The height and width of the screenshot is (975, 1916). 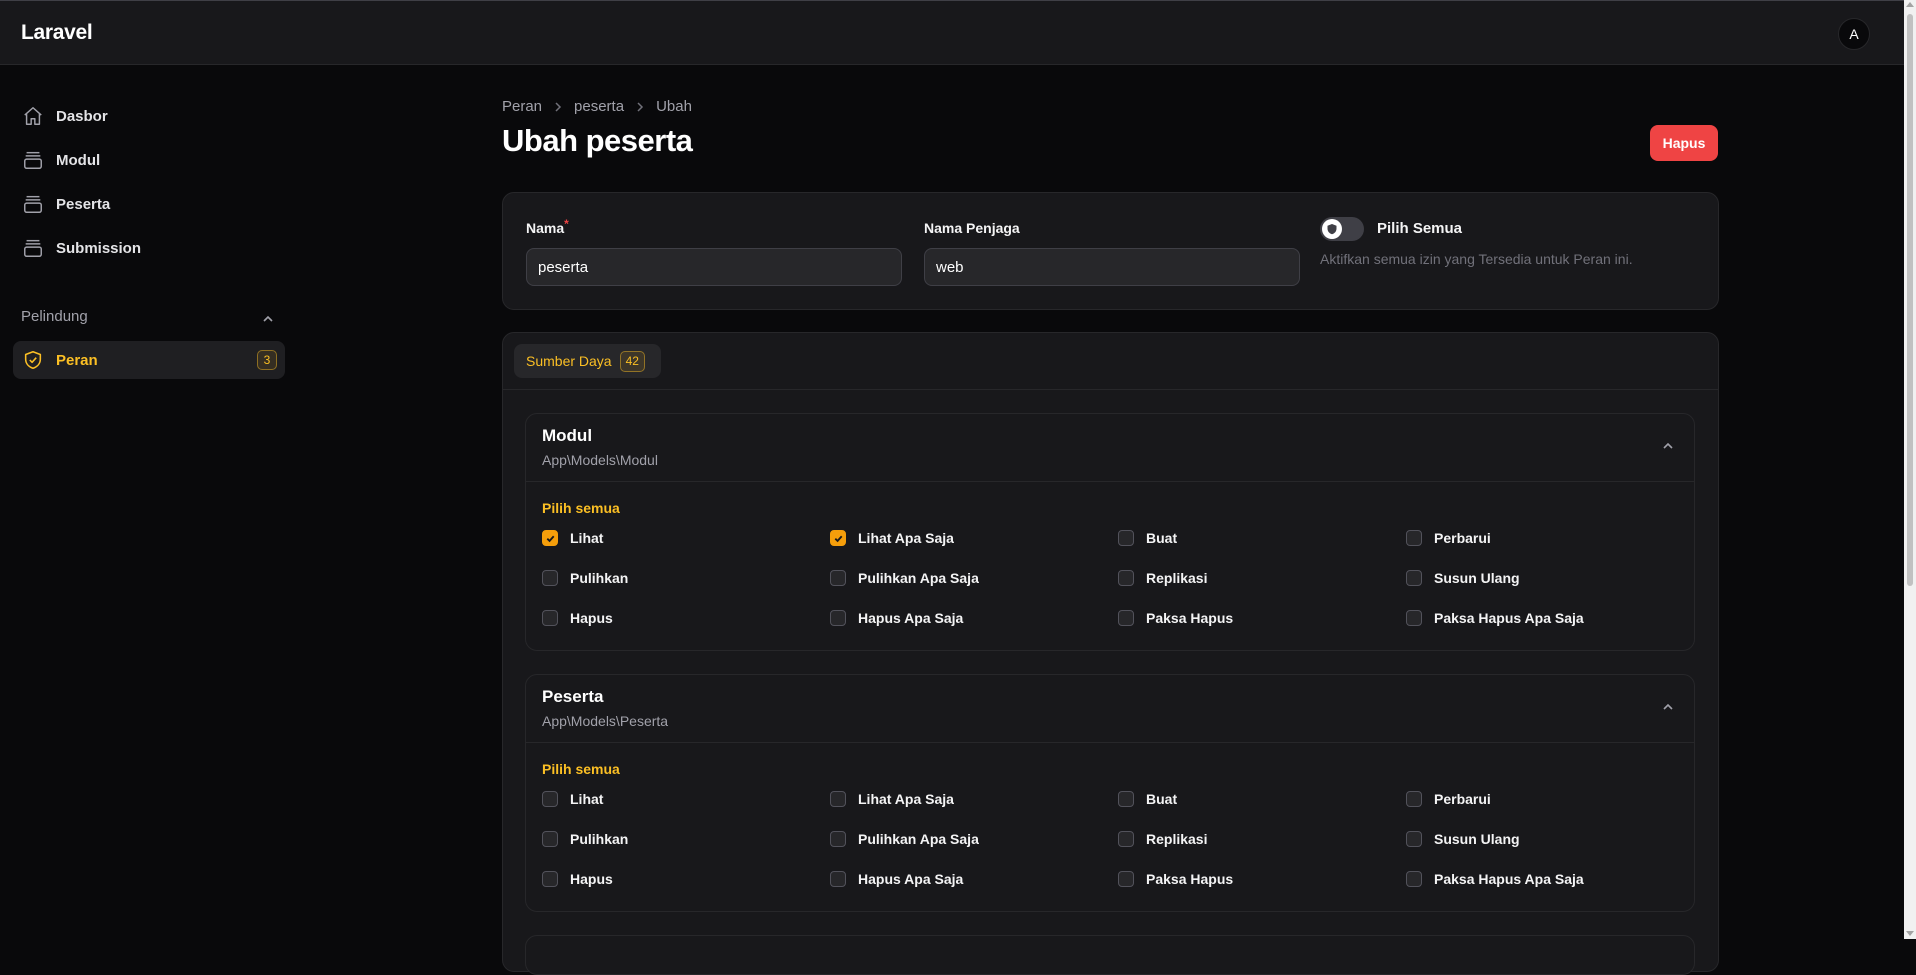 I want to click on permission-label: Lihat Apa Saja, so click(x=906, y=538).